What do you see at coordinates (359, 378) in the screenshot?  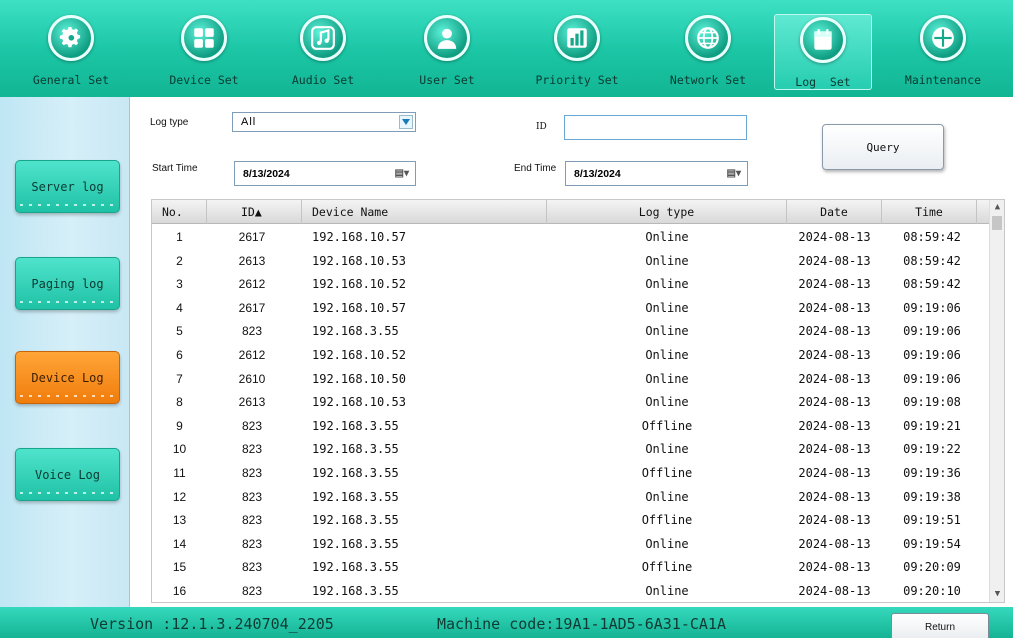 I see `cell-device-name: 192.168.10.50` at bounding box center [359, 378].